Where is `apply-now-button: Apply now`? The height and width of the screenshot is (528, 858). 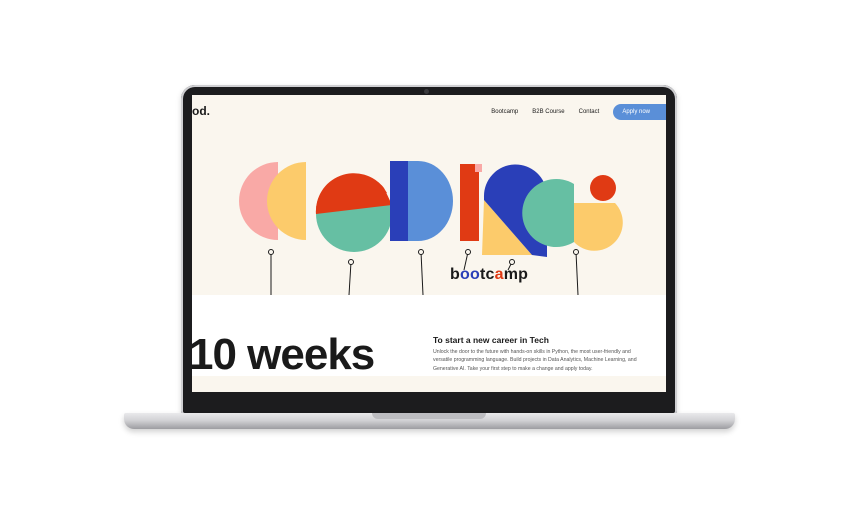 apply-now-button: Apply now is located at coordinates (639, 112).